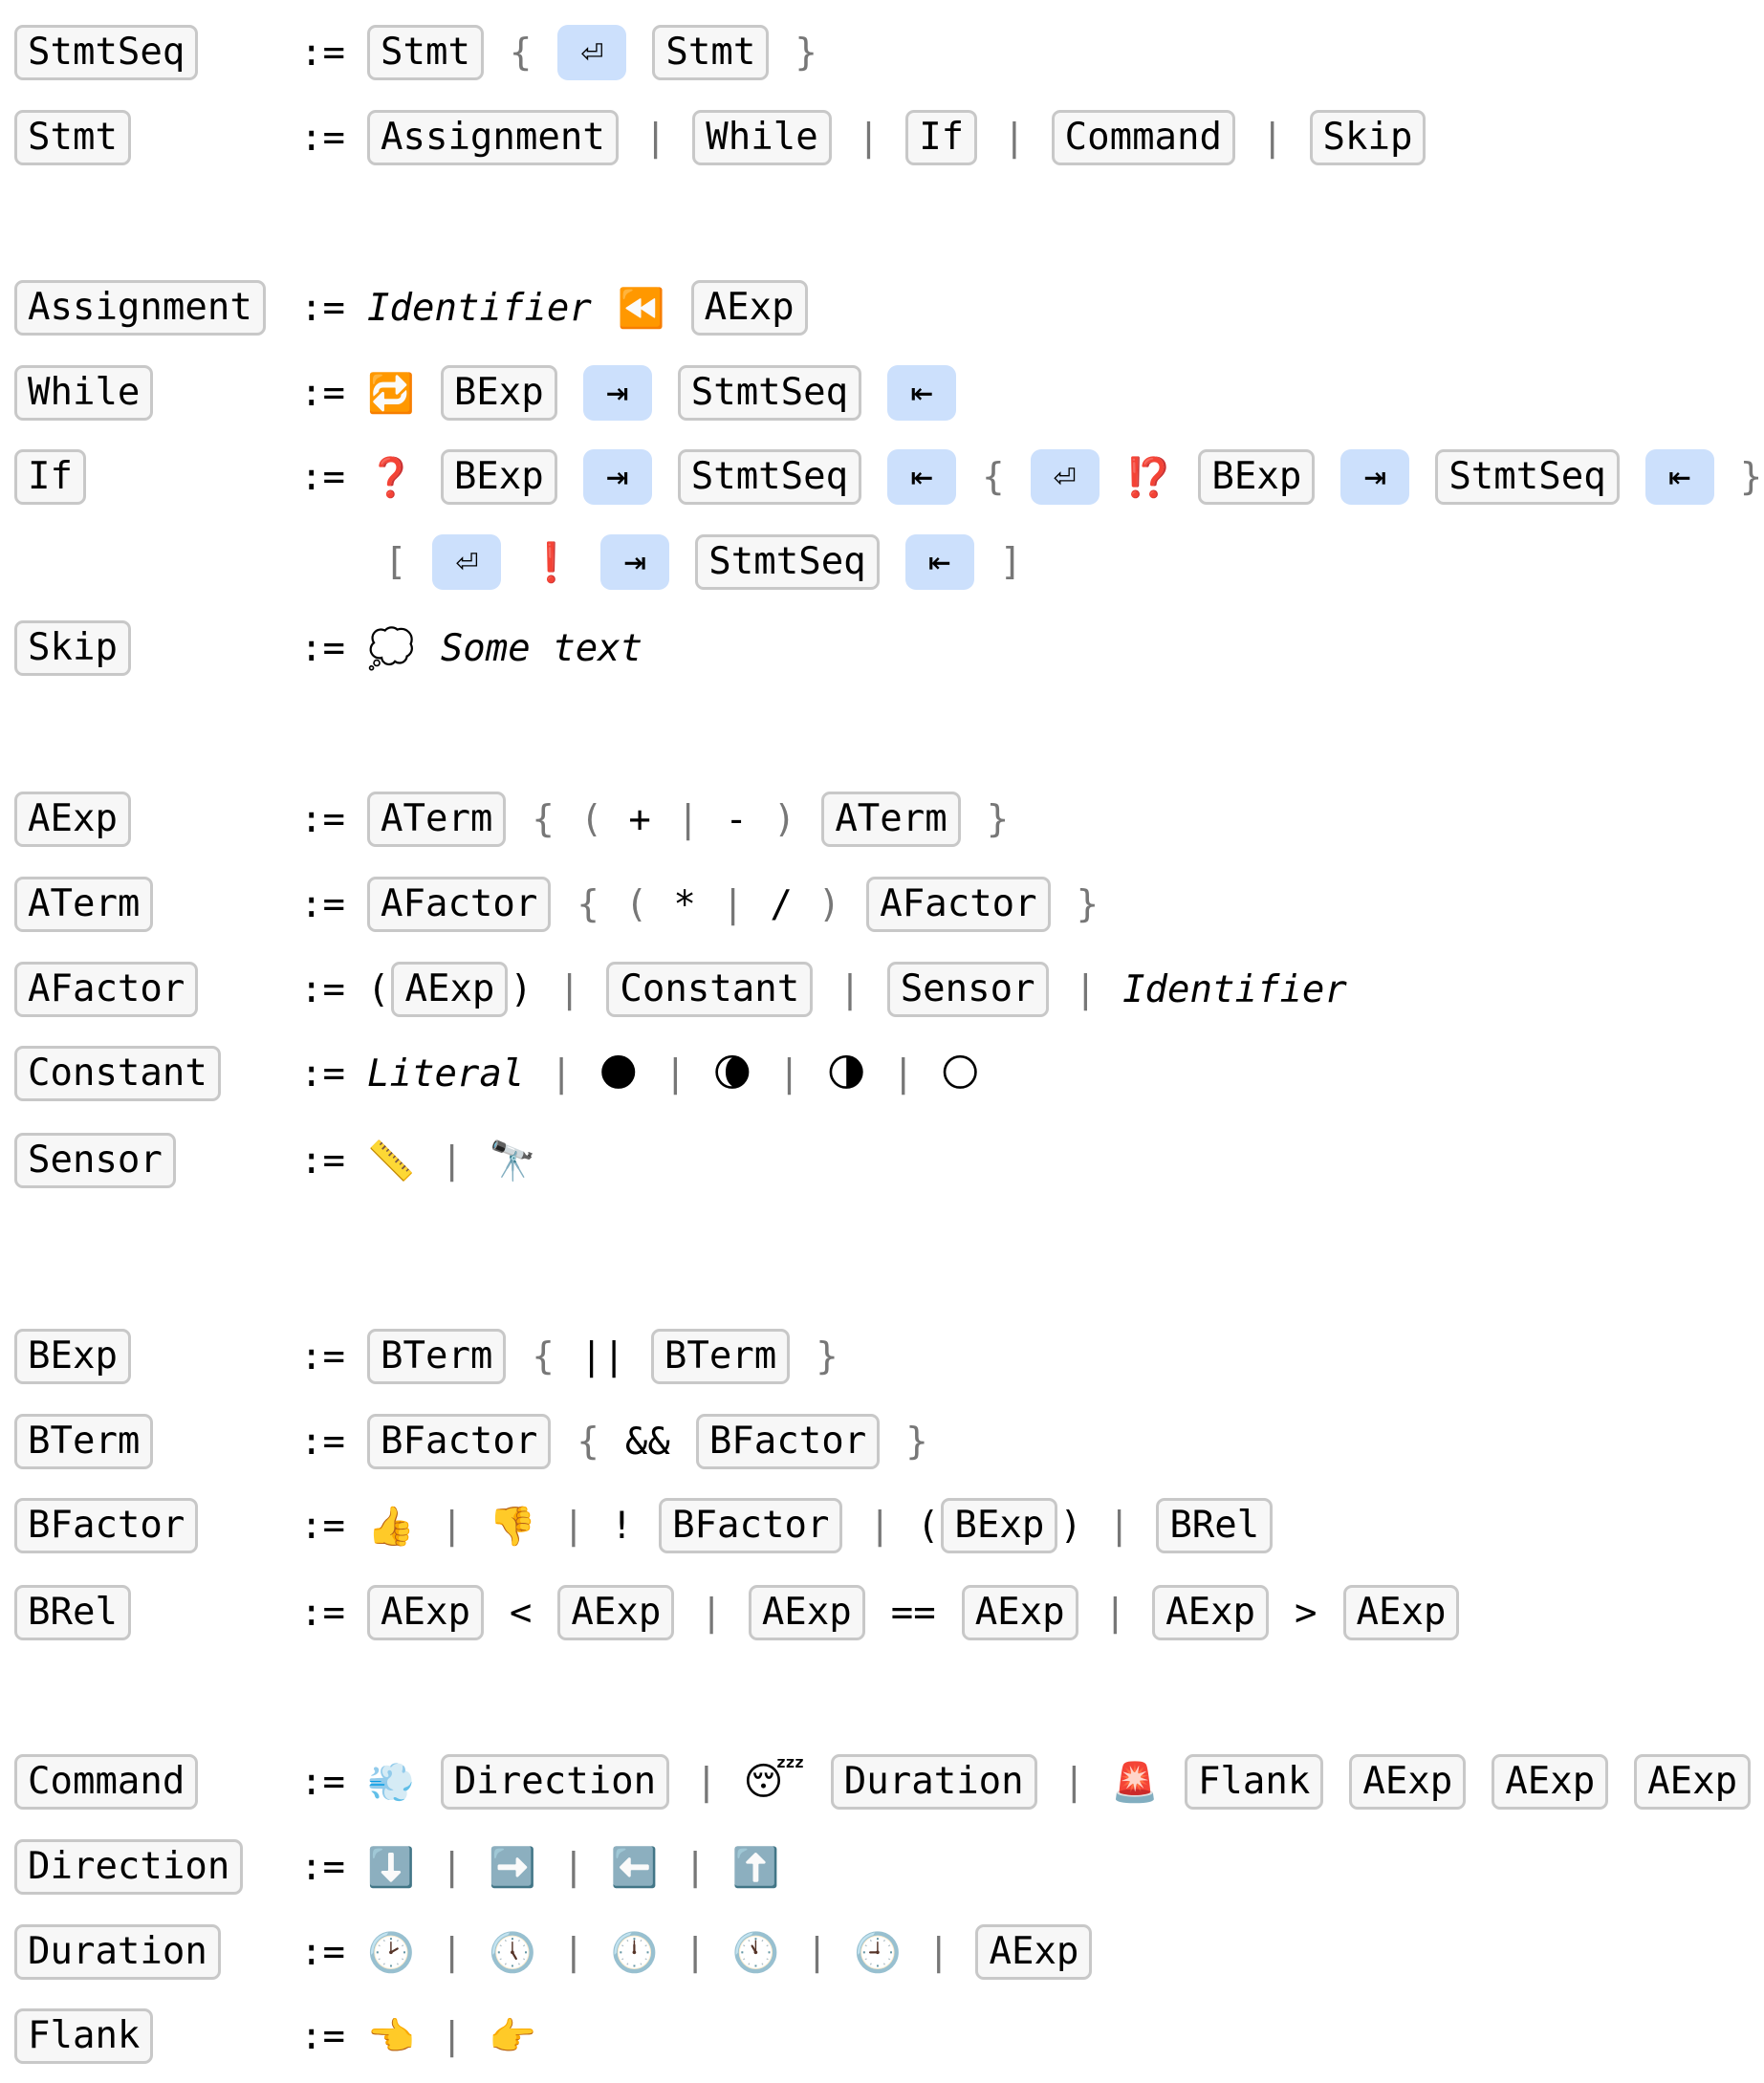 The image size is (1764, 2083). Describe the element at coordinates (688, 820) in the screenshot. I see `rule-rhs: ATerm {(+ | -) ATerm}` at that location.